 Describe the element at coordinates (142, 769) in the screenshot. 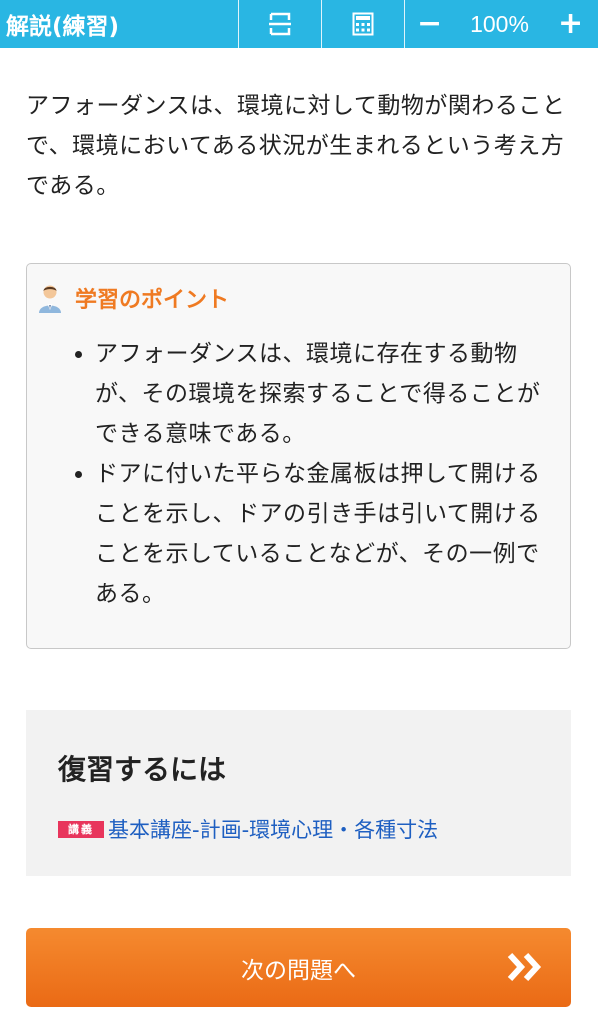

I see `review-heading: 復習するには` at that location.